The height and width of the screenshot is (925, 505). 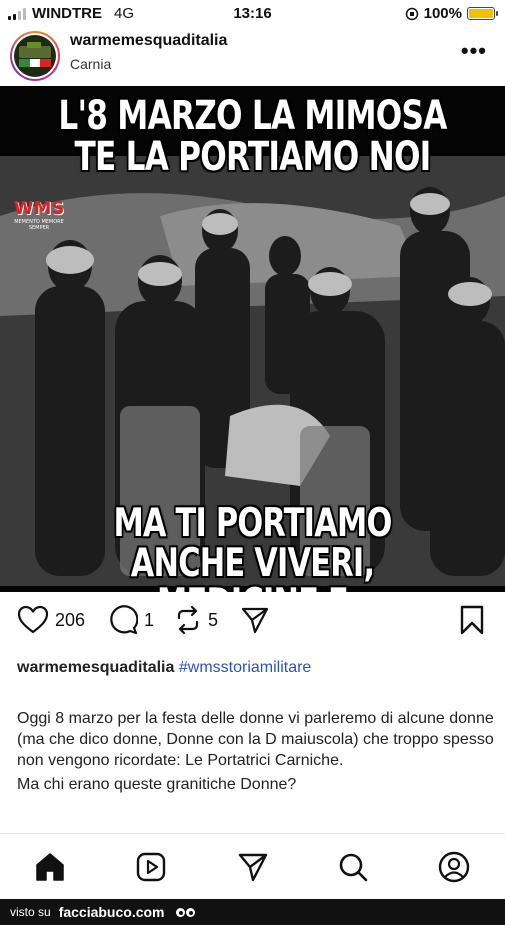 What do you see at coordinates (30, 912) in the screenshot?
I see `watermark-prefix: visto su` at bounding box center [30, 912].